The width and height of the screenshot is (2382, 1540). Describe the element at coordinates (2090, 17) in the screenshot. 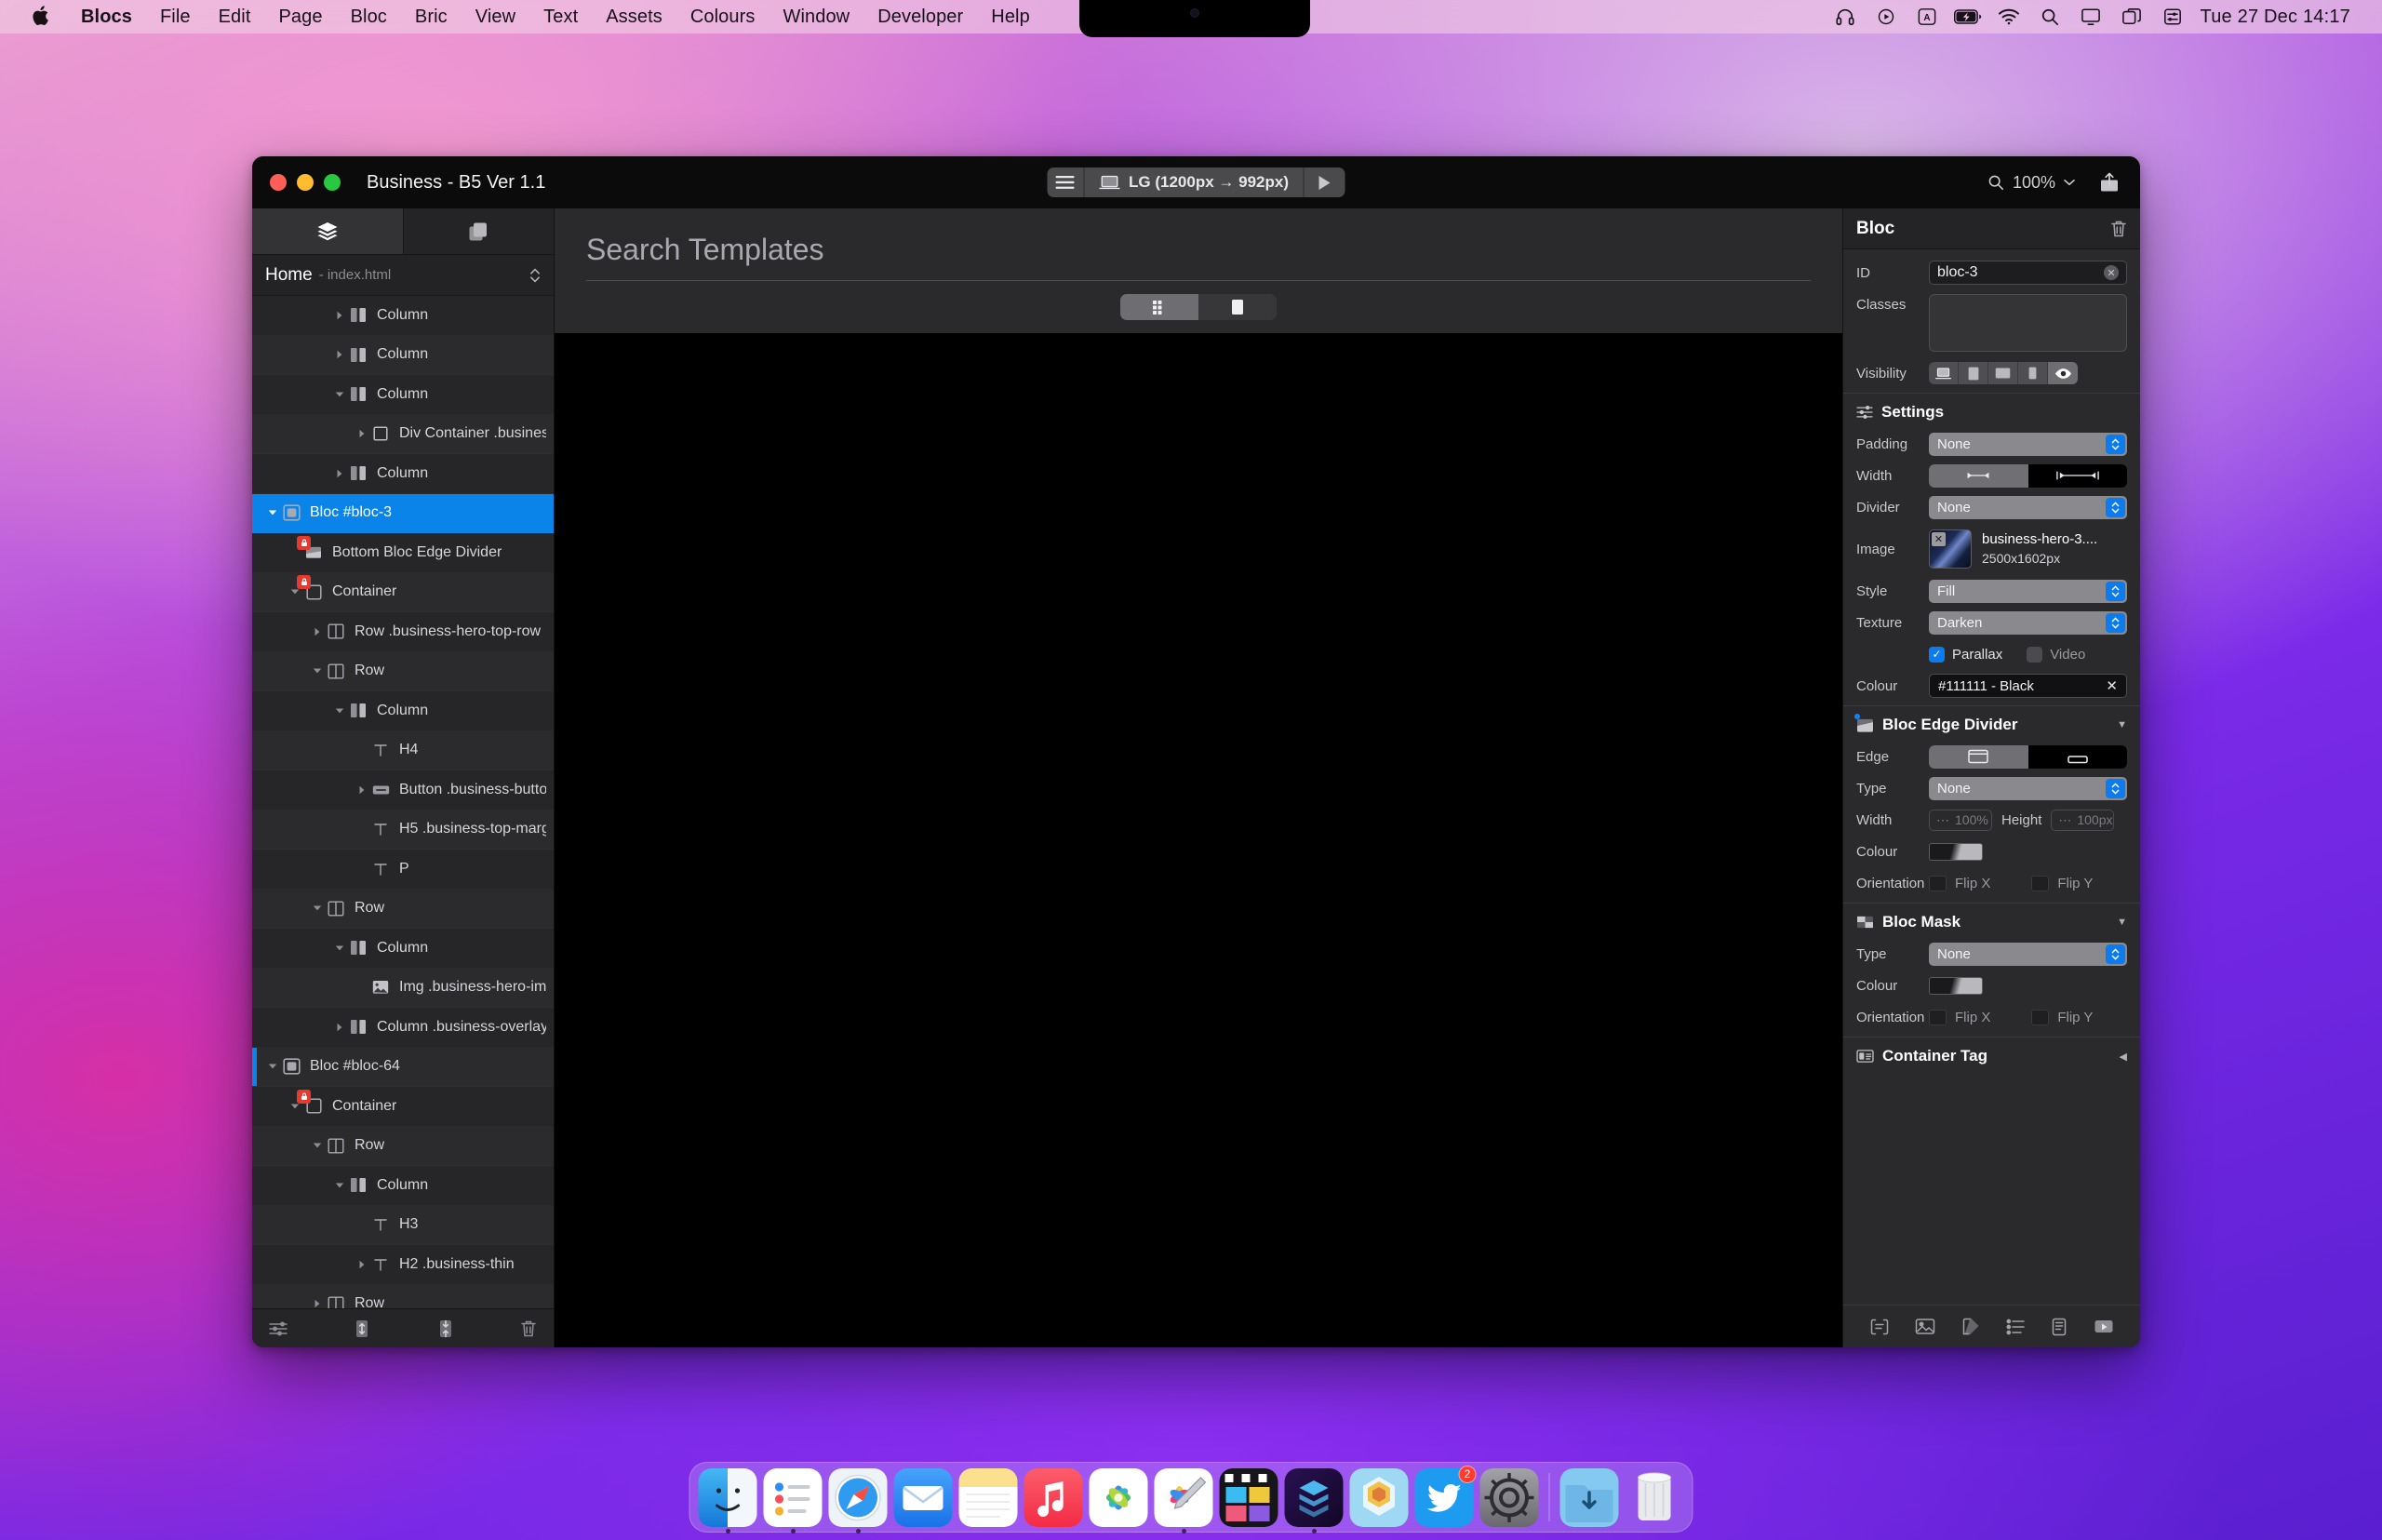

I see `screen-mirroring-icon` at that location.